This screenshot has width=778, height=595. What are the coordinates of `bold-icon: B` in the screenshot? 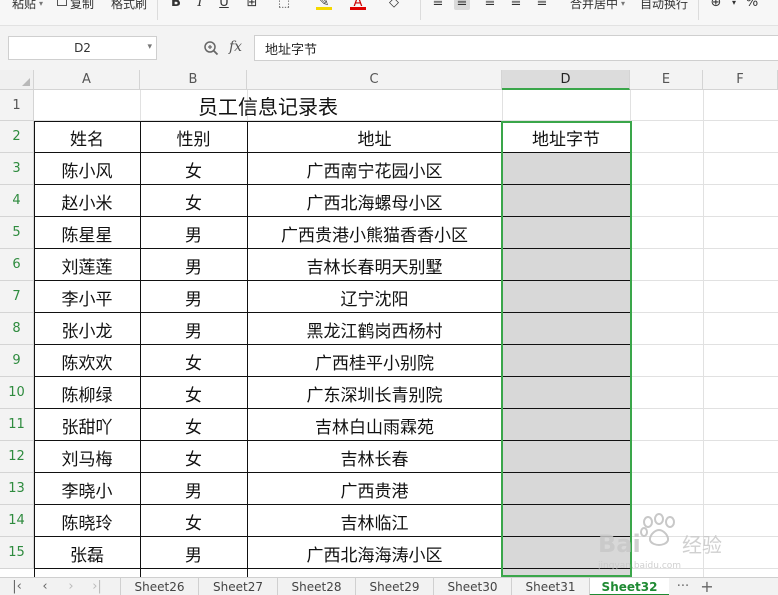 It's located at (176, 5).